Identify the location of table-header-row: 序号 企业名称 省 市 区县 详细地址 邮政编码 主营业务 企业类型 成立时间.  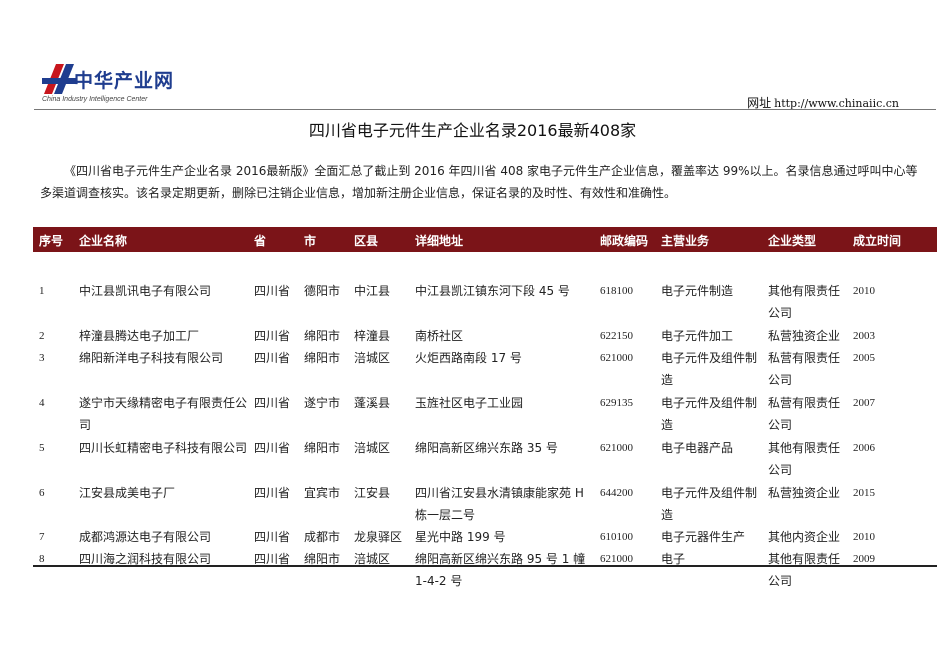
(485, 239).